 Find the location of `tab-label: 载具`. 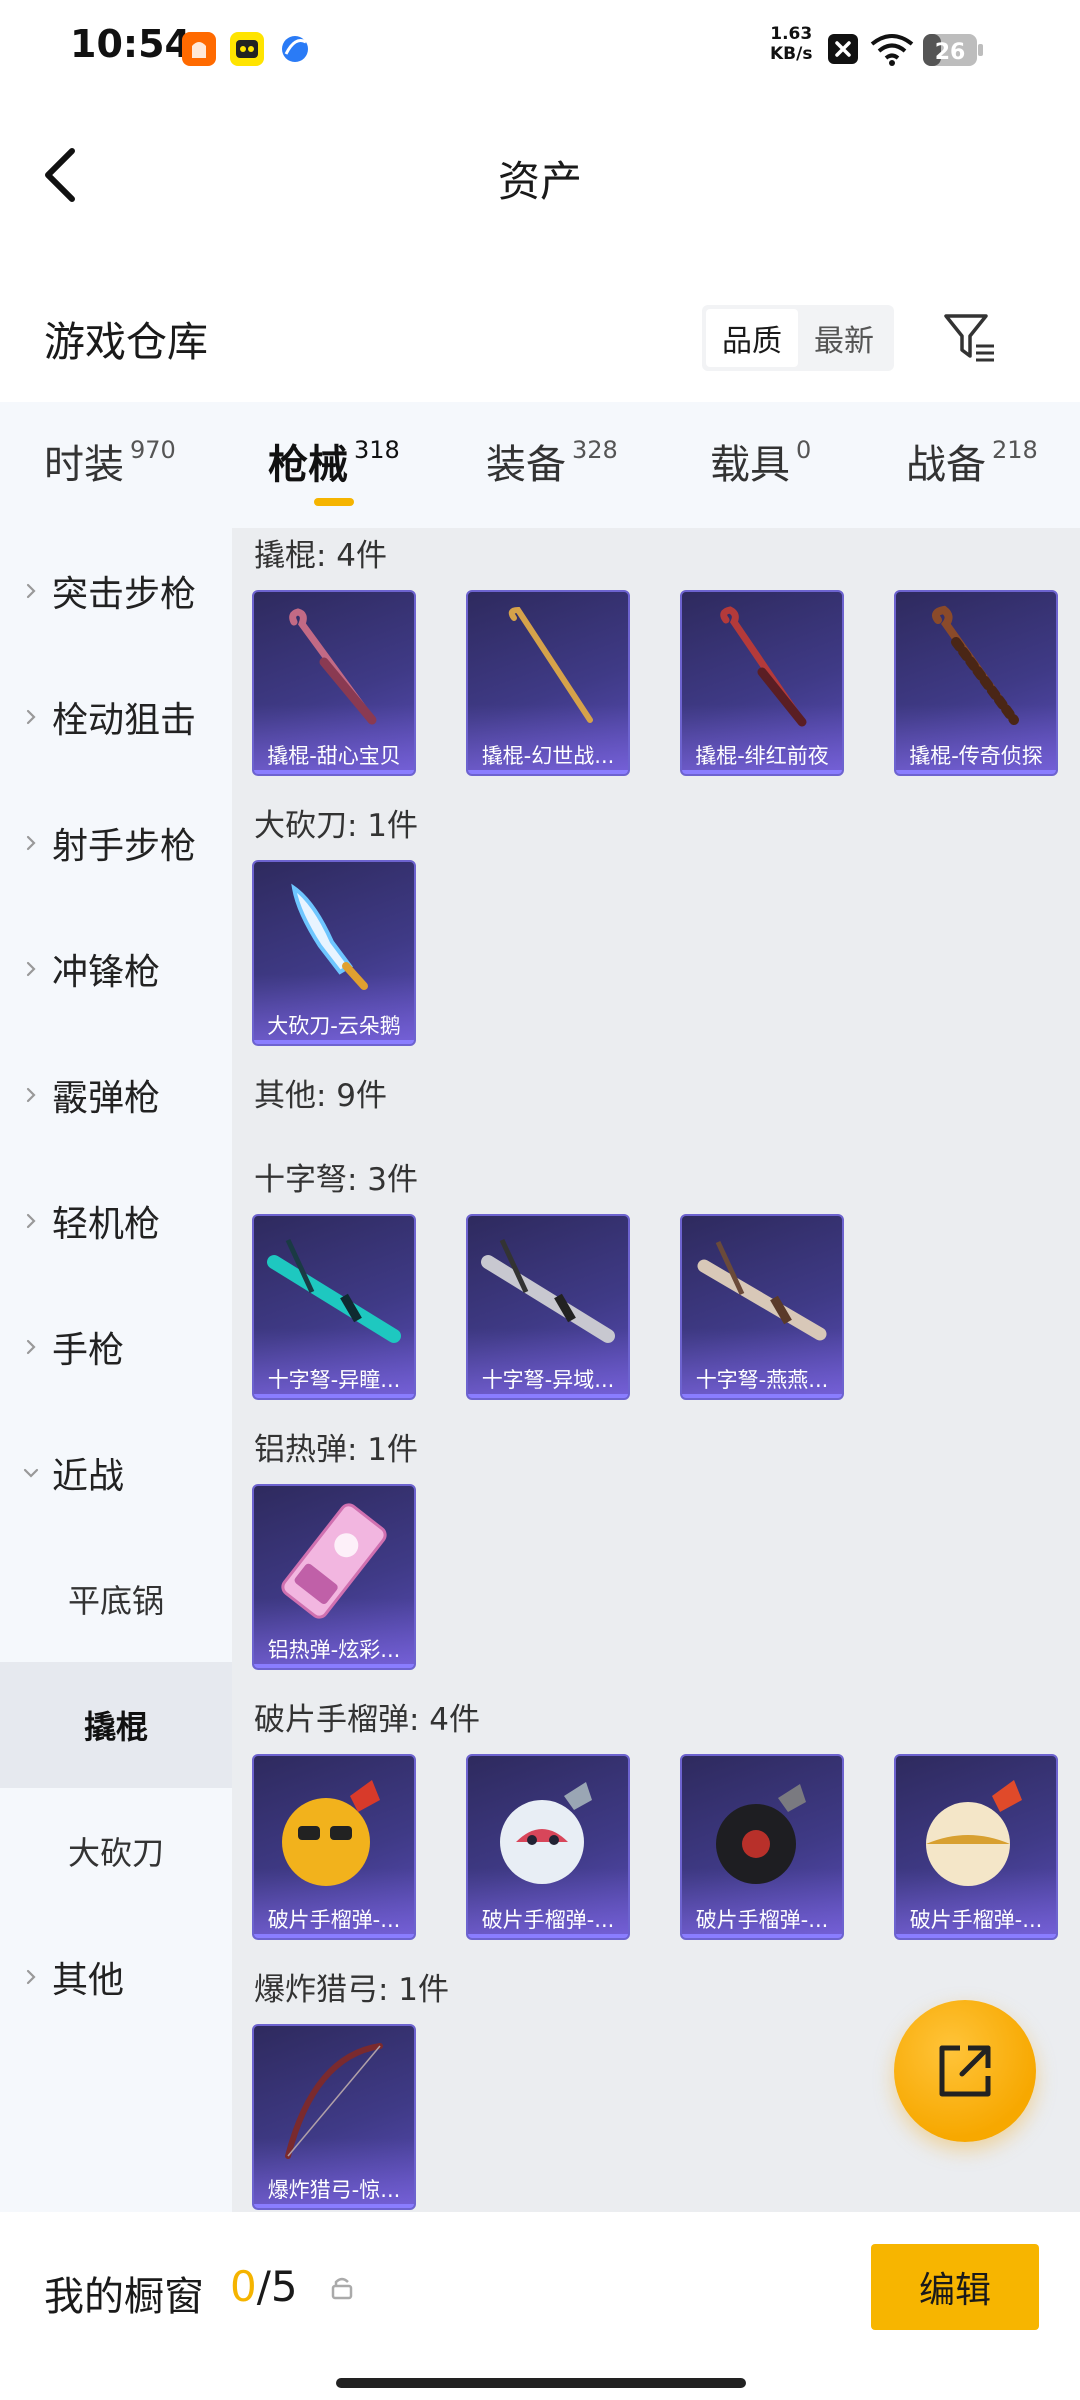

tab-label: 载具 is located at coordinates (750, 465).